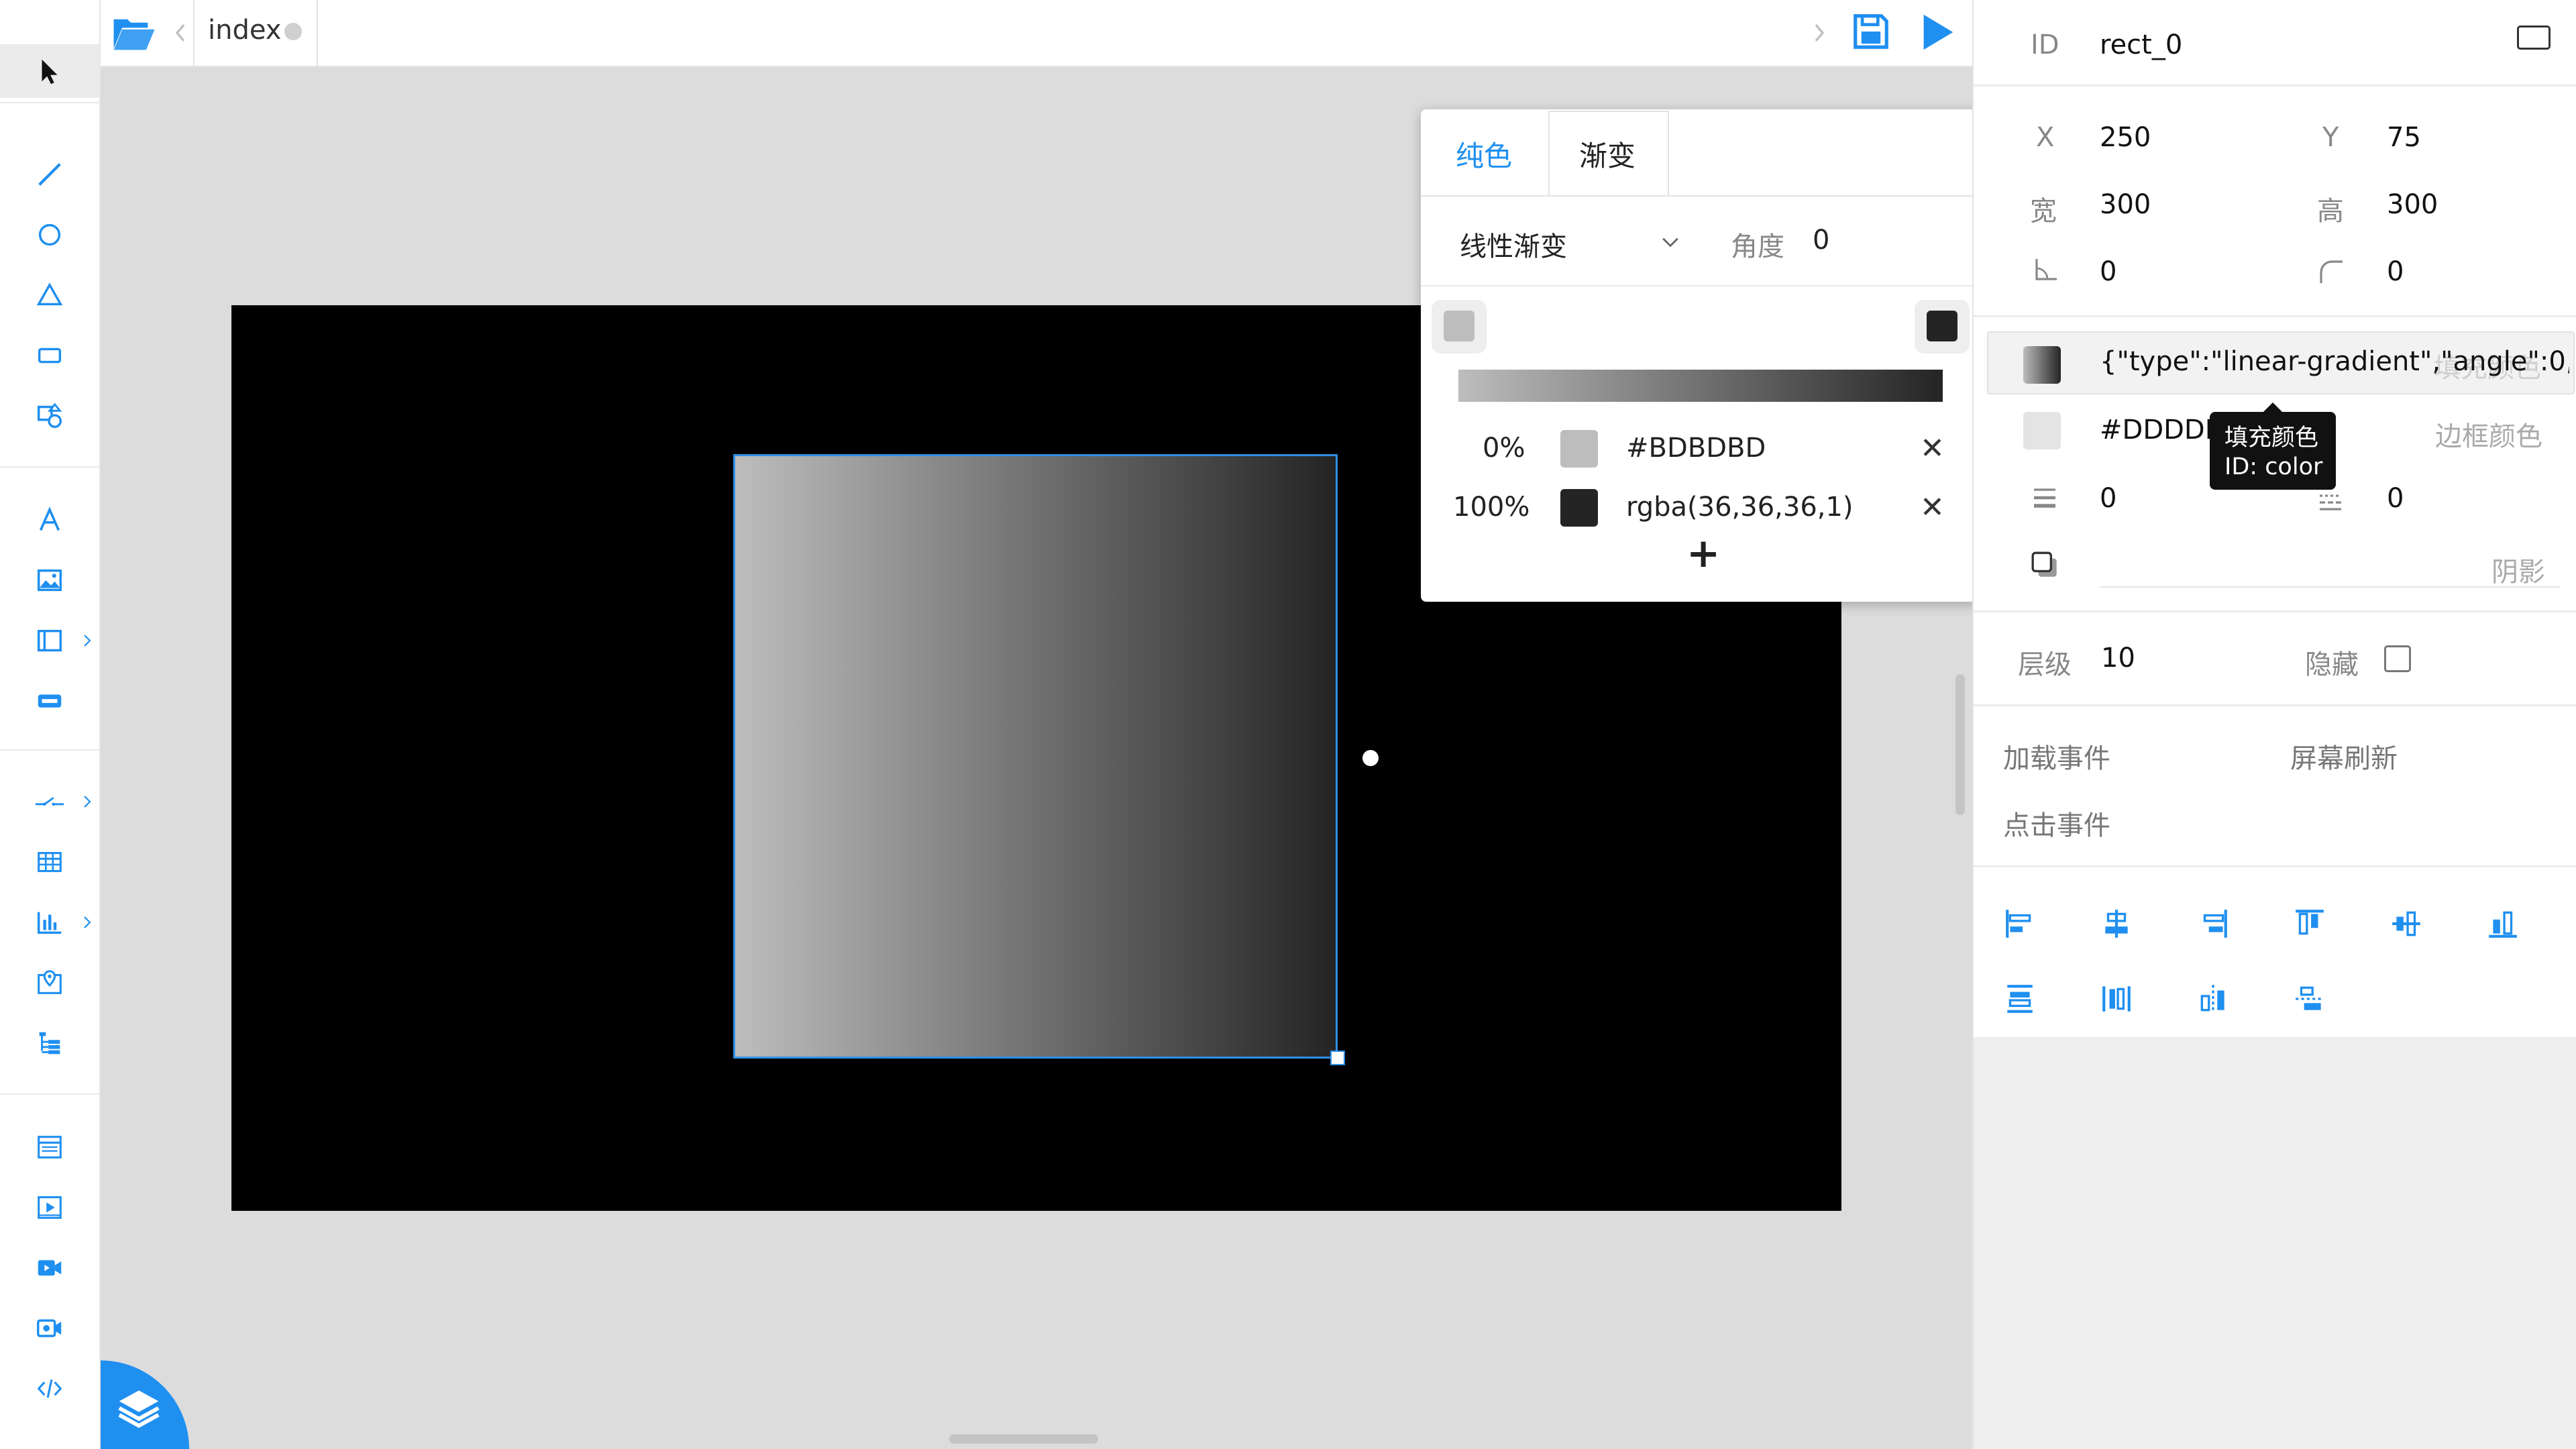 This screenshot has width=2576, height=1449. Describe the element at coordinates (2042, 430) in the screenshot. I see `border-color-swatch` at that location.